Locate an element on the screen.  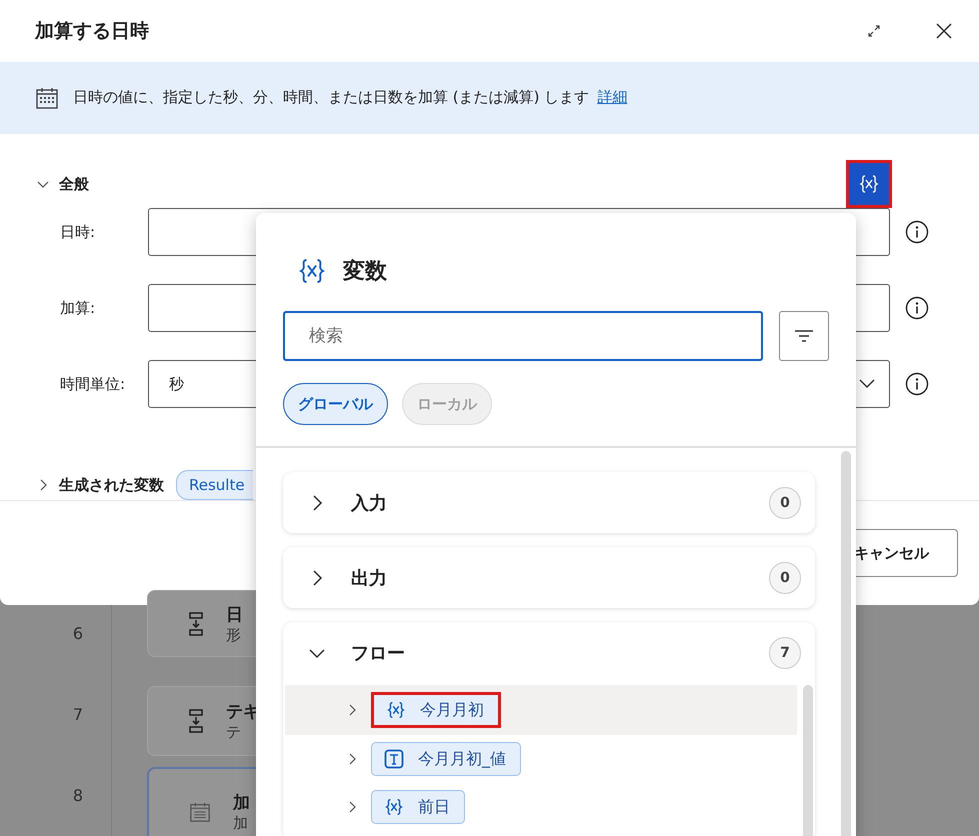
field-label: 日時: is located at coordinates (77, 232).